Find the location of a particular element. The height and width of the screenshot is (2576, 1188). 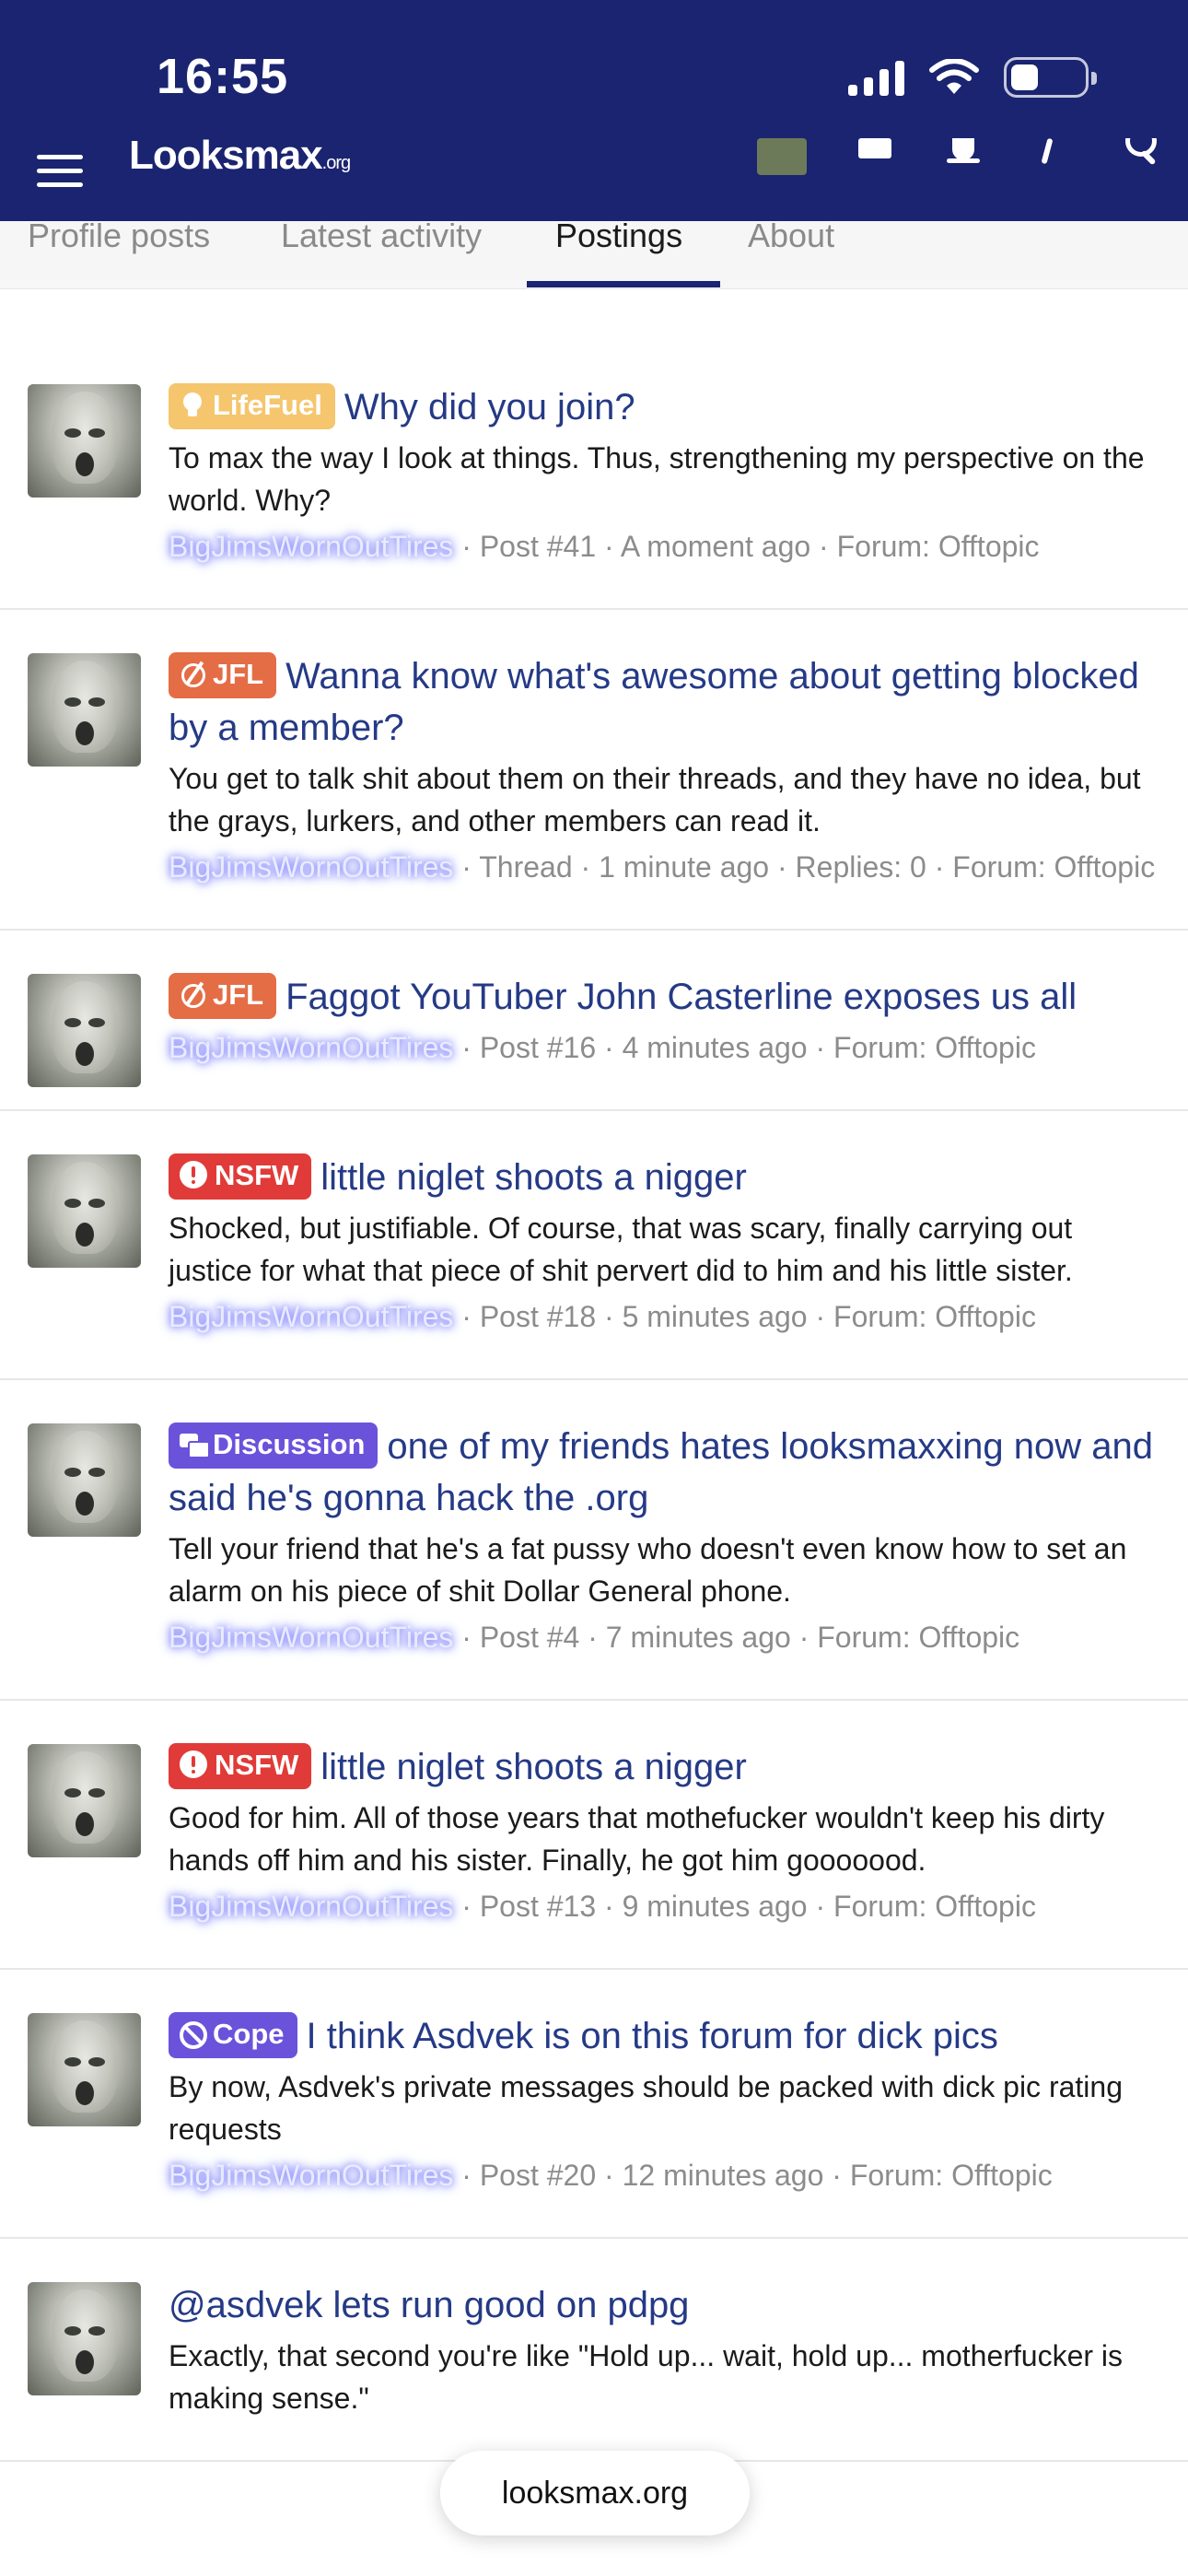

tab-latest-activity: Latest activity is located at coordinates (381, 235).